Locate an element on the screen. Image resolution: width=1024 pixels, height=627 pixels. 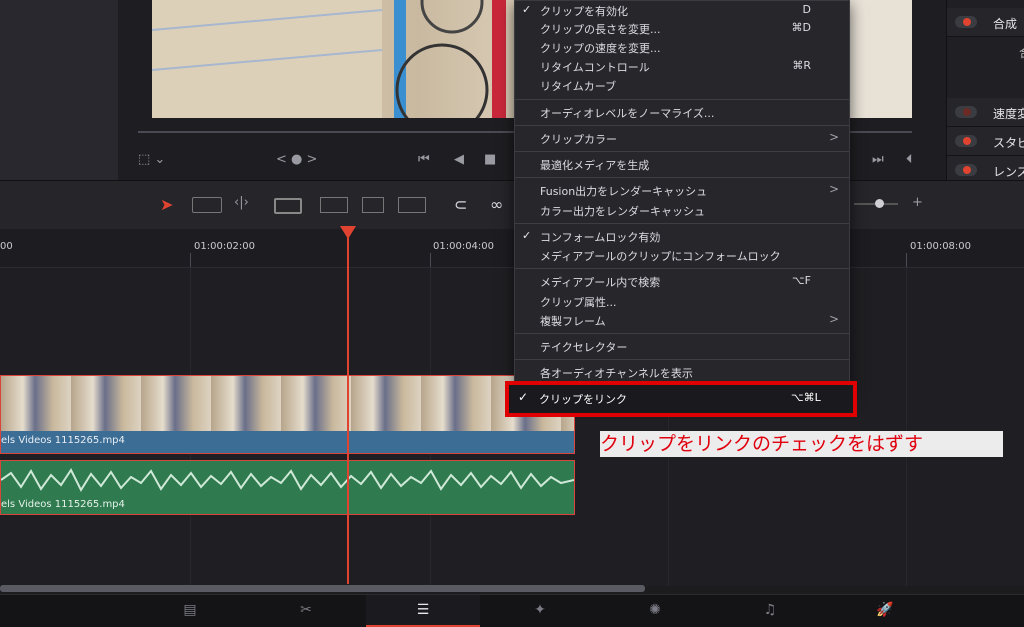
playhead-line is located at coordinates (348, 408).